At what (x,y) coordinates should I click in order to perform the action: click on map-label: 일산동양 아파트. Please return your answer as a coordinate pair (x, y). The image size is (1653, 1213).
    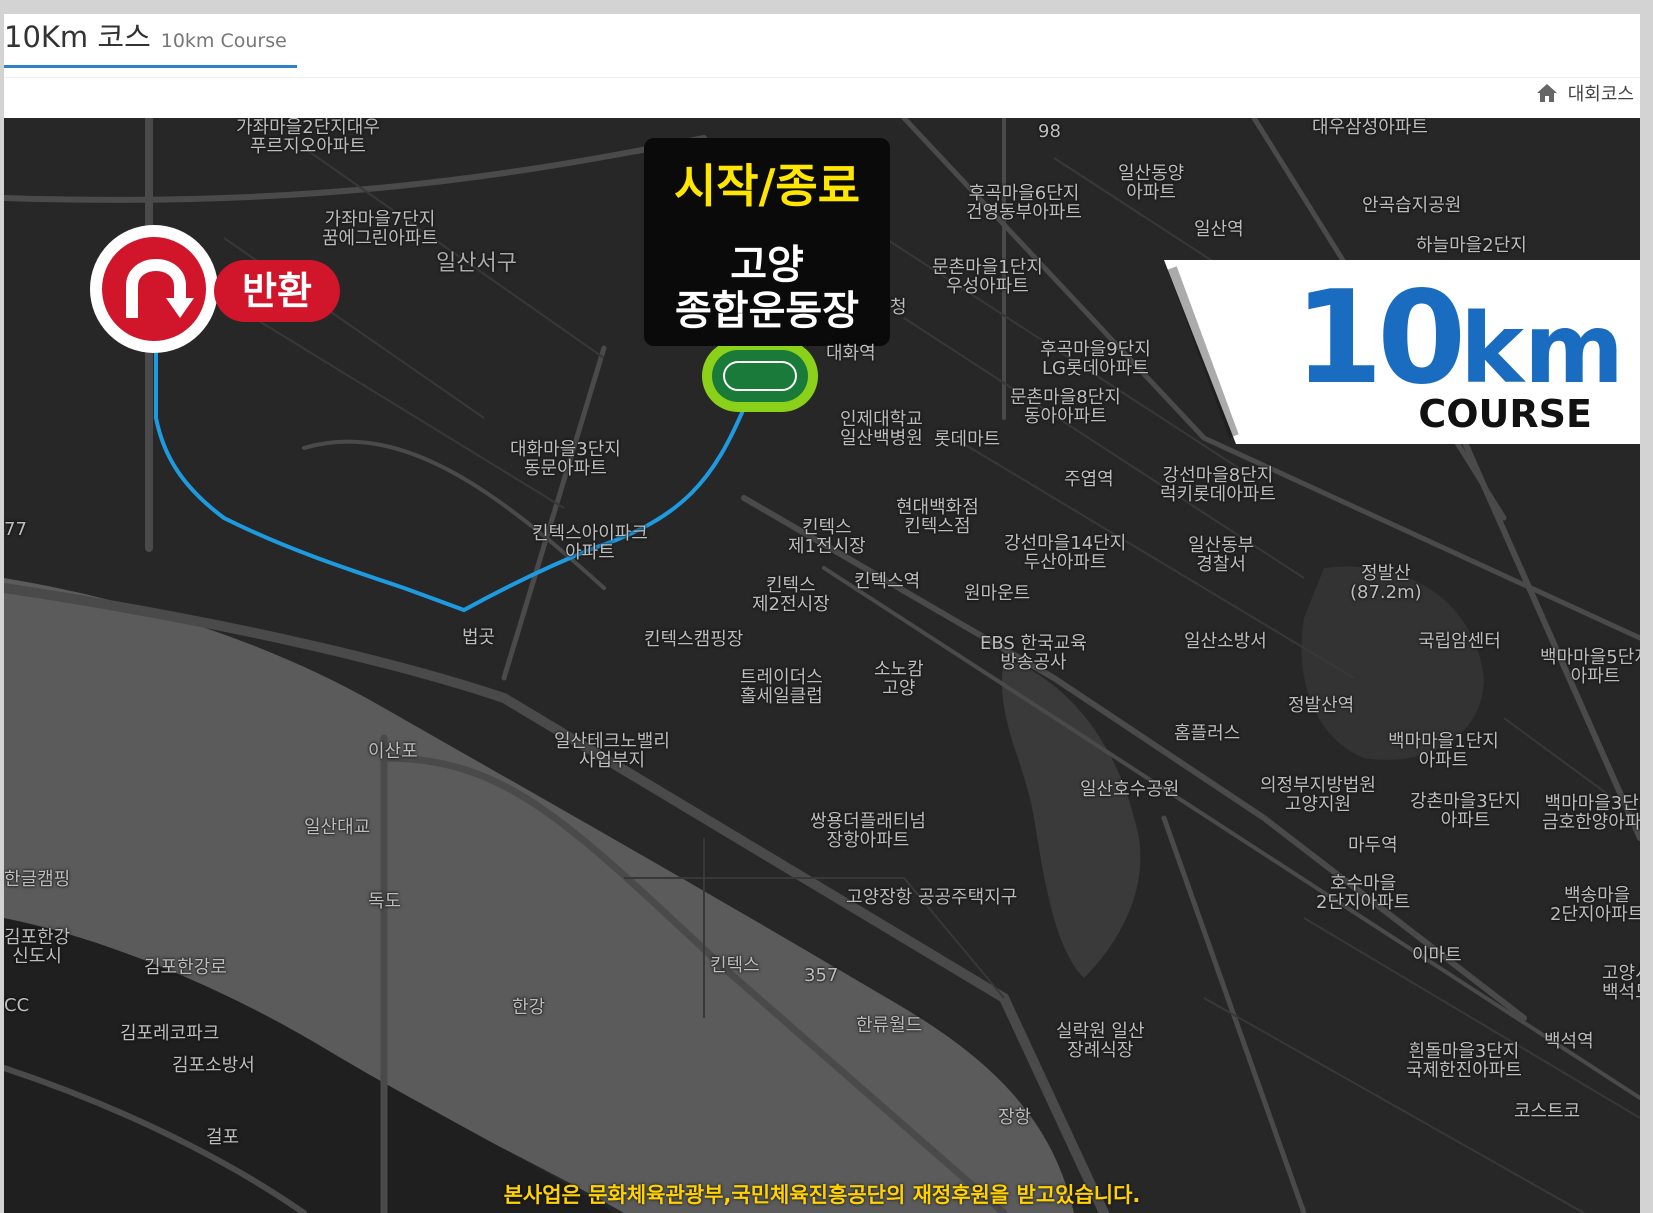
    Looking at the image, I should click on (1151, 183).